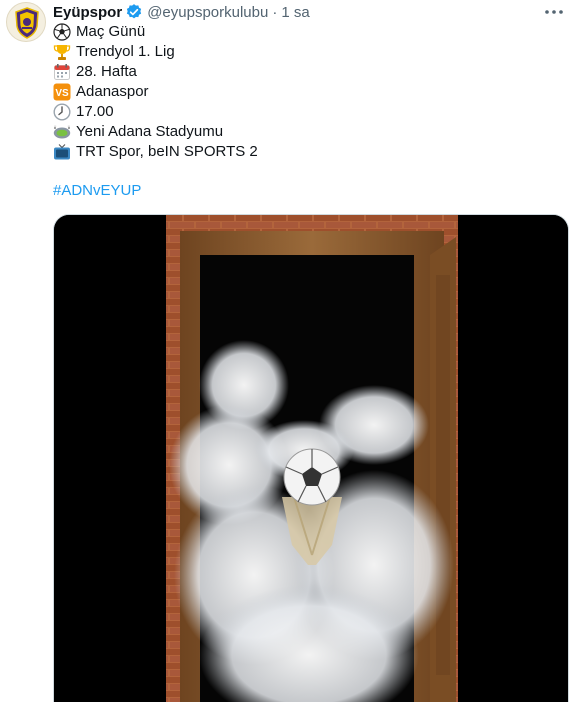 The height and width of the screenshot is (702, 580). Describe the element at coordinates (62, 132) in the screenshot. I see `stadium-icon` at that location.